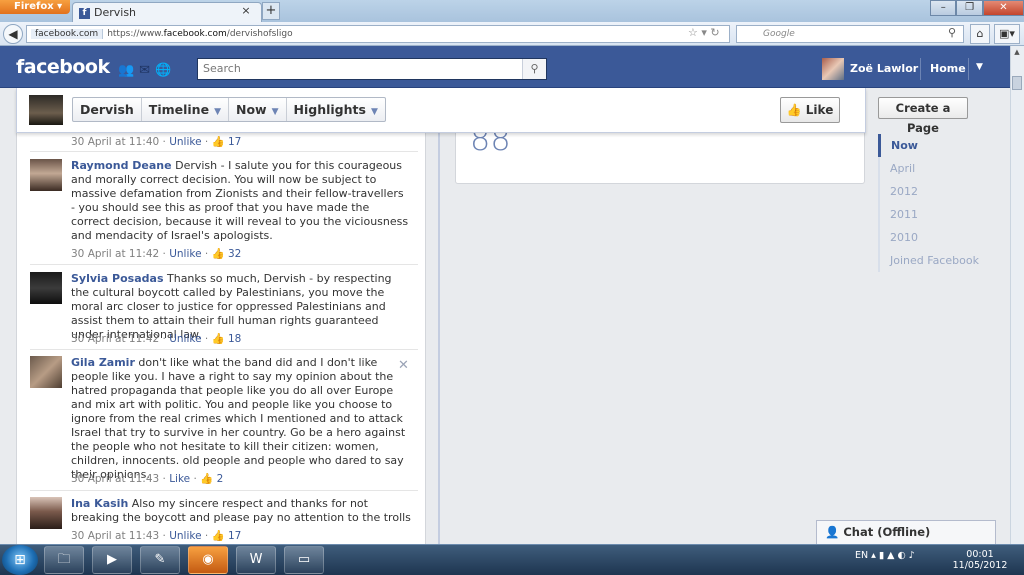  Describe the element at coordinates (933, 168) in the screenshot. I see `year-item-april: April` at that location.